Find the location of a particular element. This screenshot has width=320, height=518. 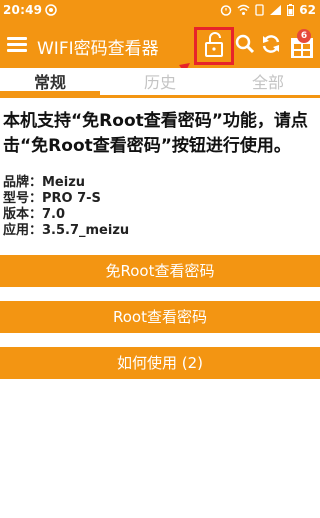

sim-icon is located at coordinates (259, 10).